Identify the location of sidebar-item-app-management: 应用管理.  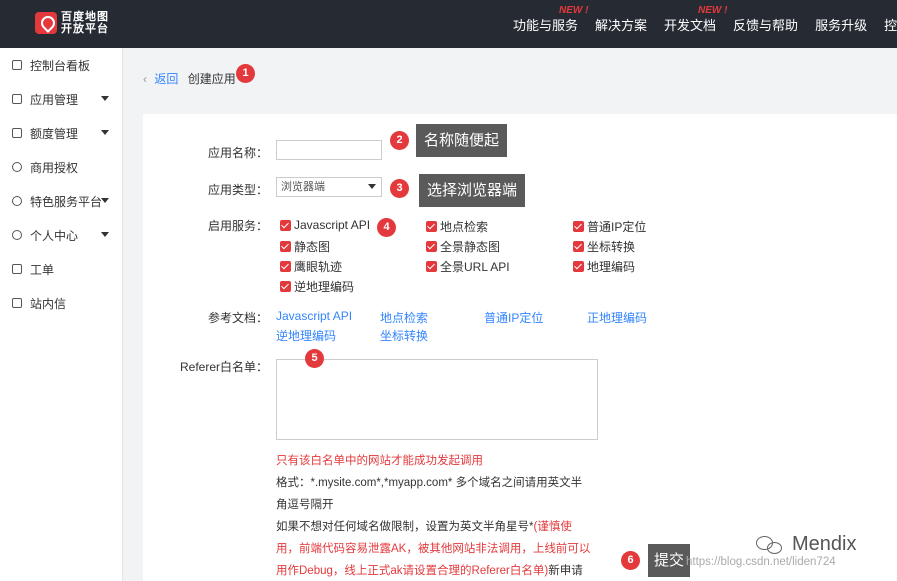
(61, 99).